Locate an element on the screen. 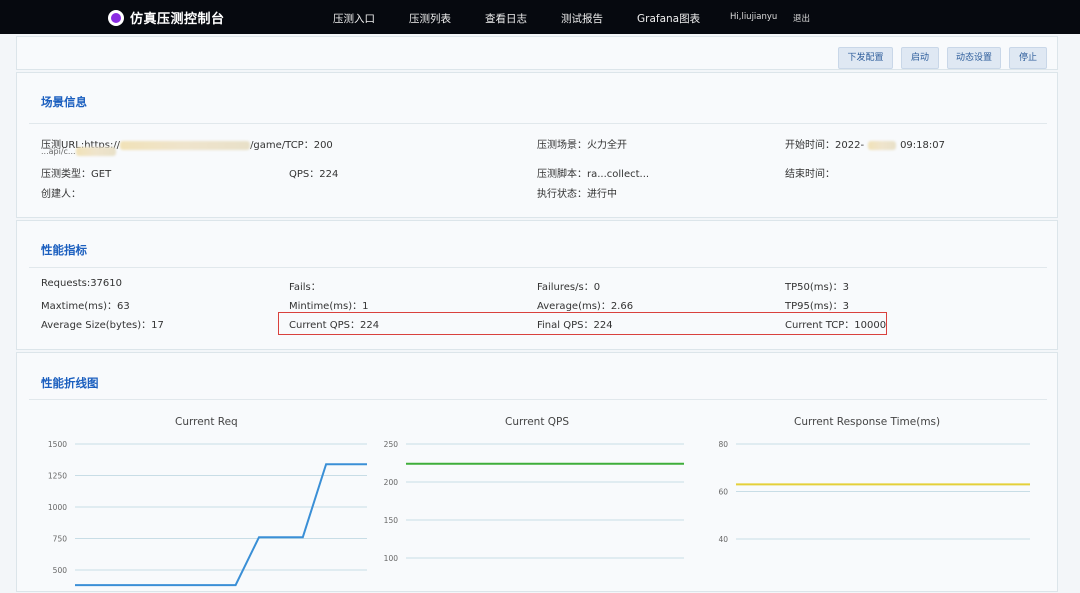  type-field: 压测类型：GET is located at coordinates (76, 174).